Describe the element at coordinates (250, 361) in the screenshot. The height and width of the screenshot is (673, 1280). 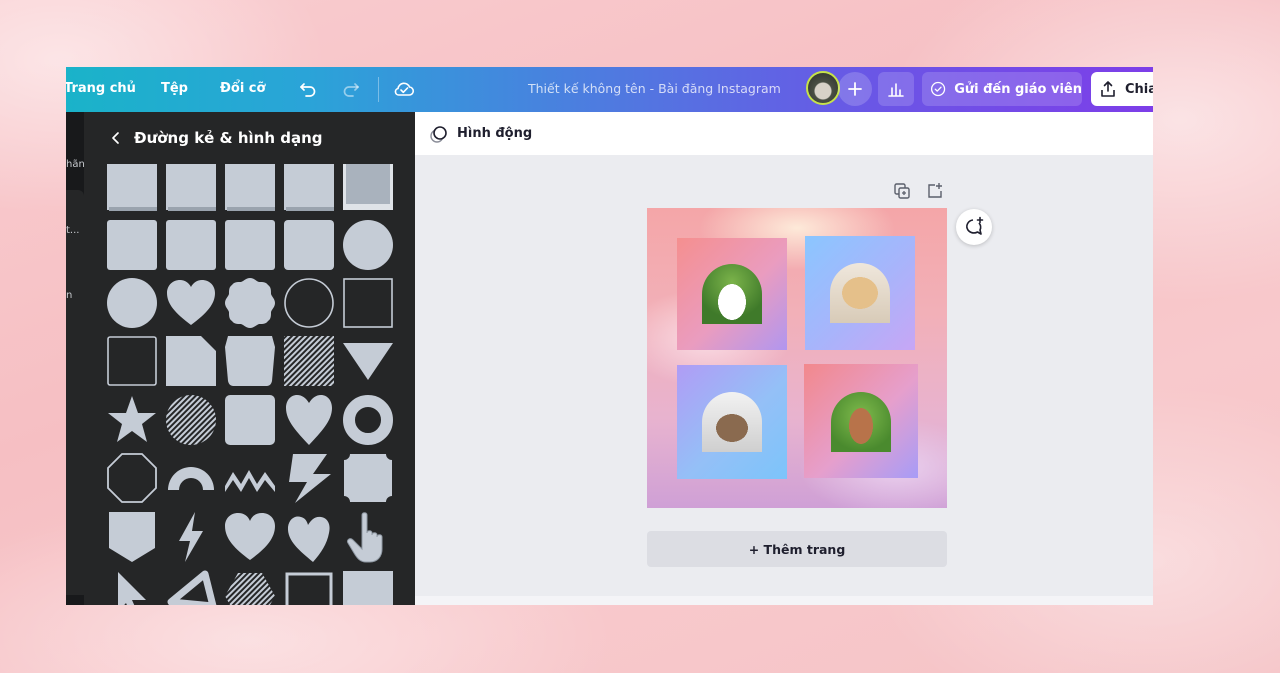
I see `shape-tag` at that location.